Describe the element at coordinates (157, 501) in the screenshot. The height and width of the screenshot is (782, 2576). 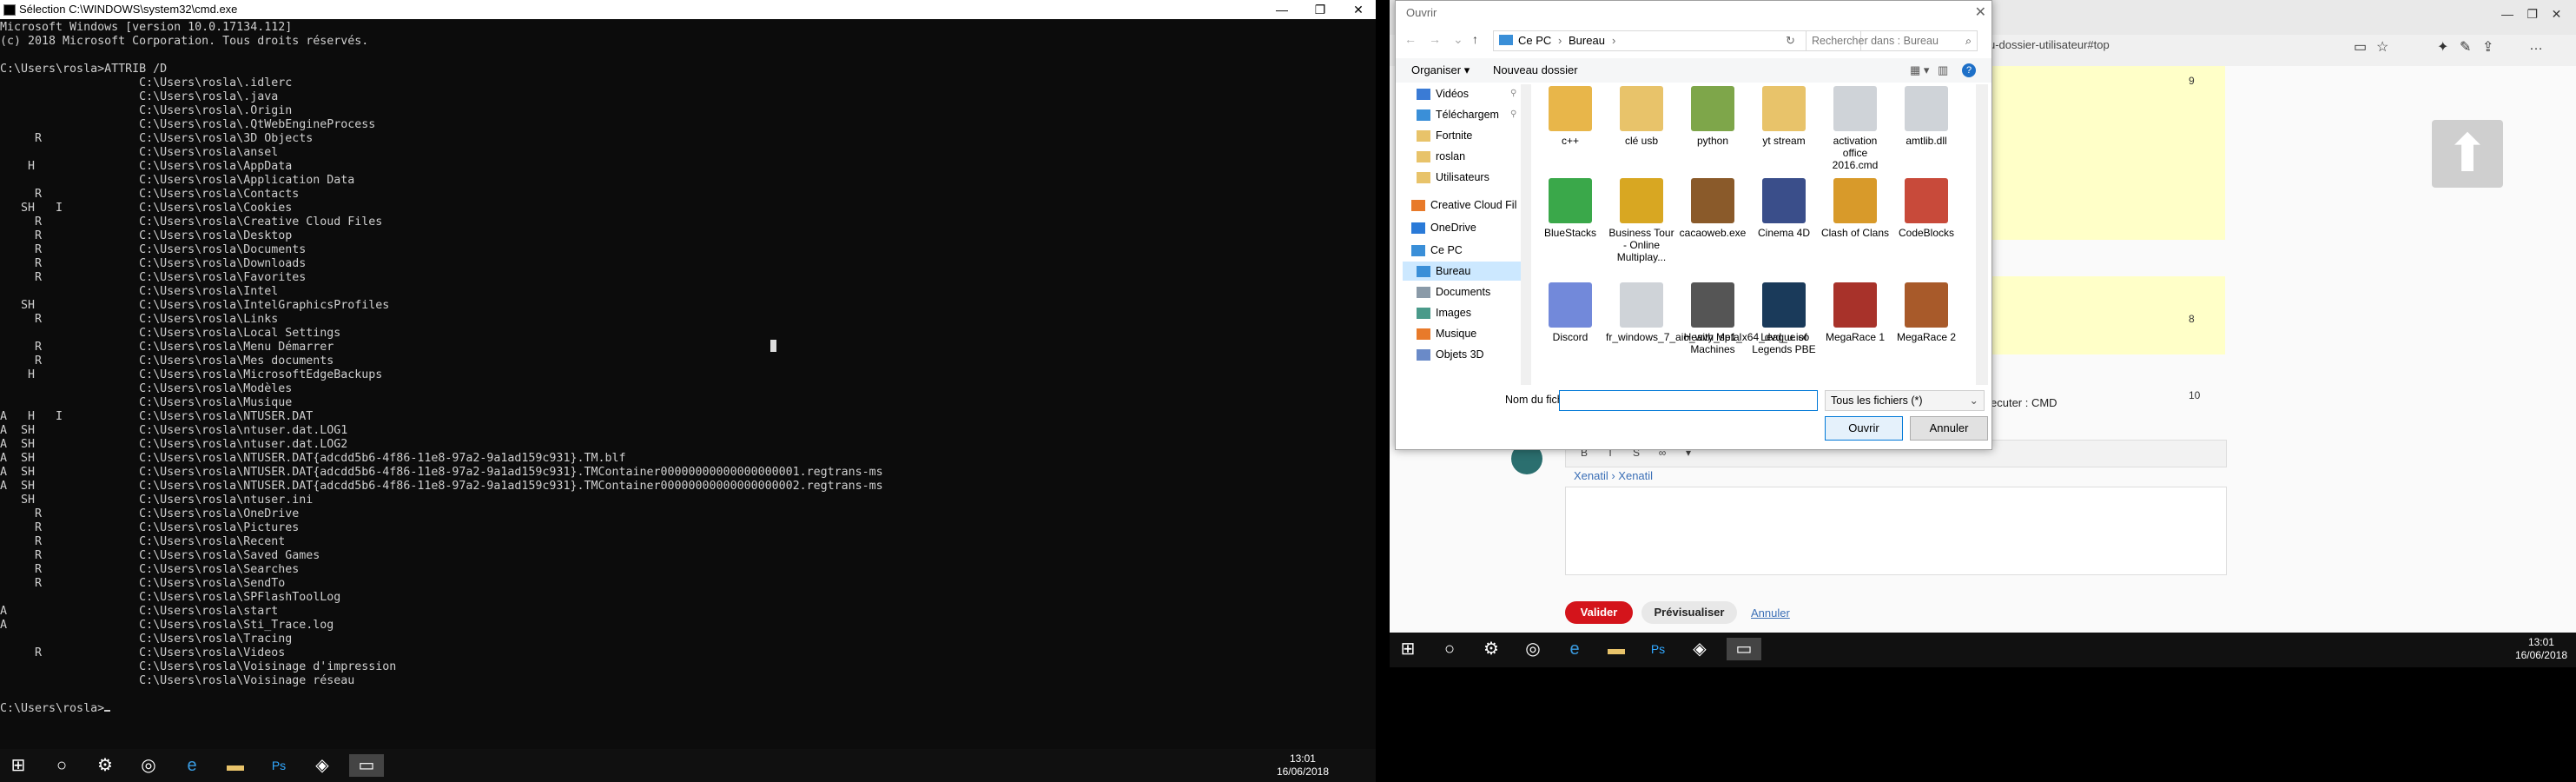
I see `cmd-line: SH C:\Users\rosla\ntuser.ini` at that location.